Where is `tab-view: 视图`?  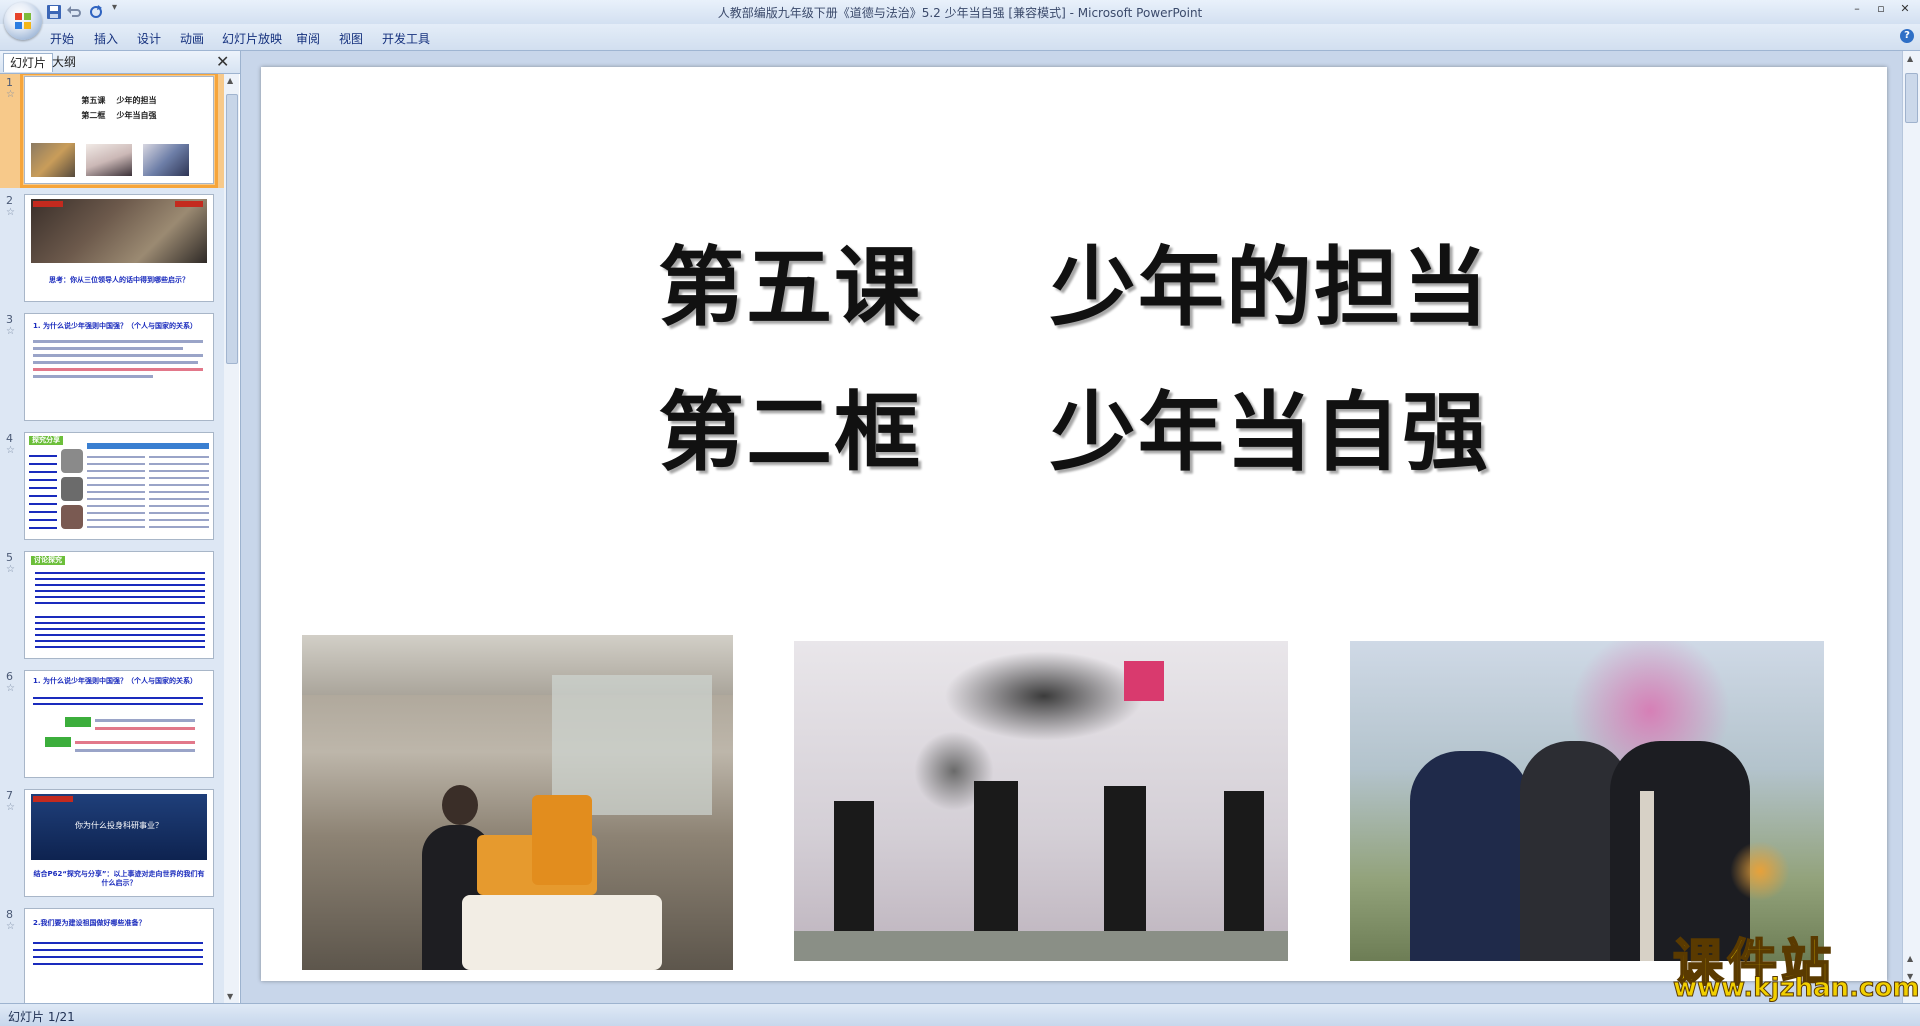
tab-view: 视图 is located at coordinates (351, 38).